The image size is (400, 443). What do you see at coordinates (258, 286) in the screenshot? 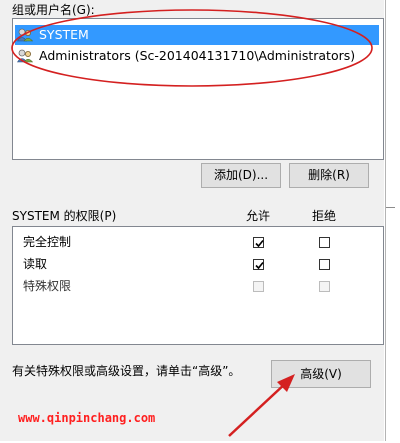
I see `allow-checkbox-special` at bounding box center [258, 286].